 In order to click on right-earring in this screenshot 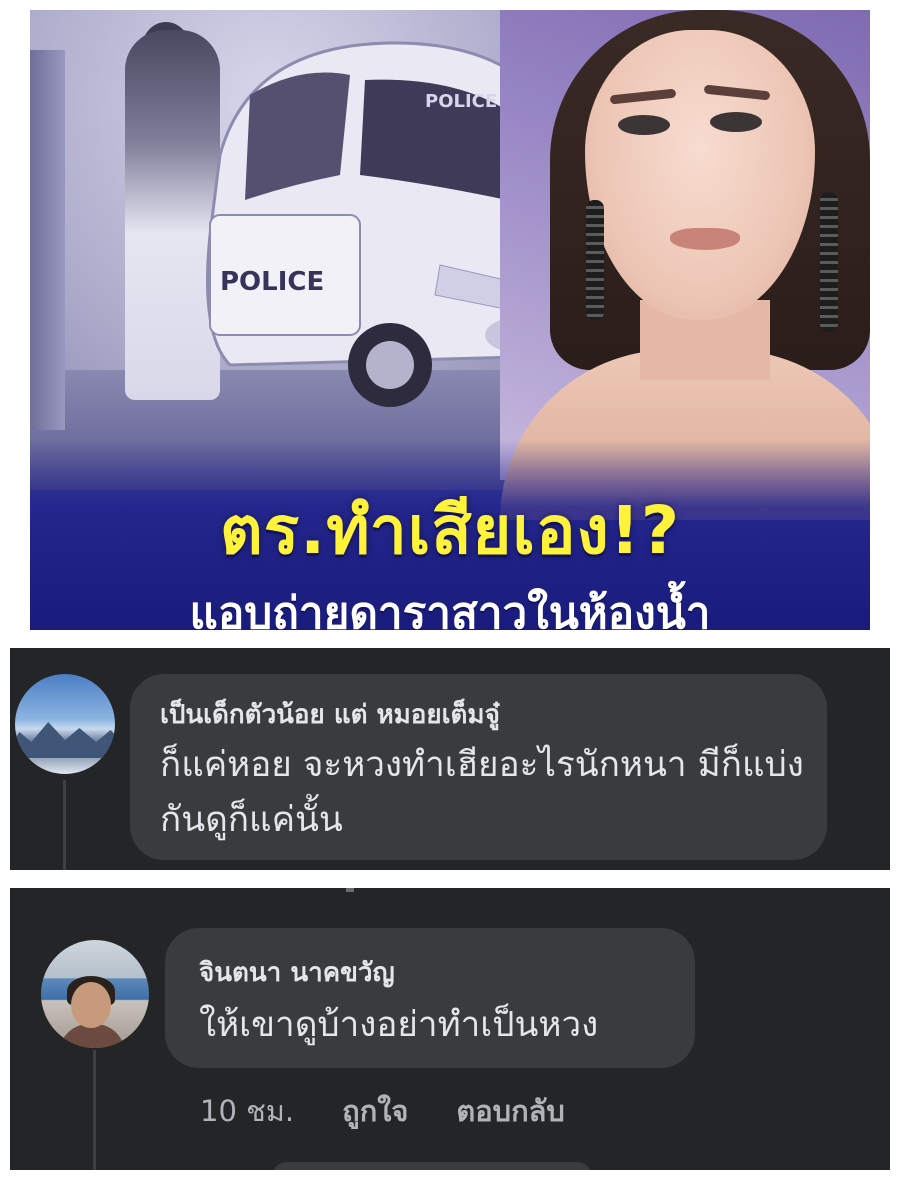, I will do `click(829, 262)`.